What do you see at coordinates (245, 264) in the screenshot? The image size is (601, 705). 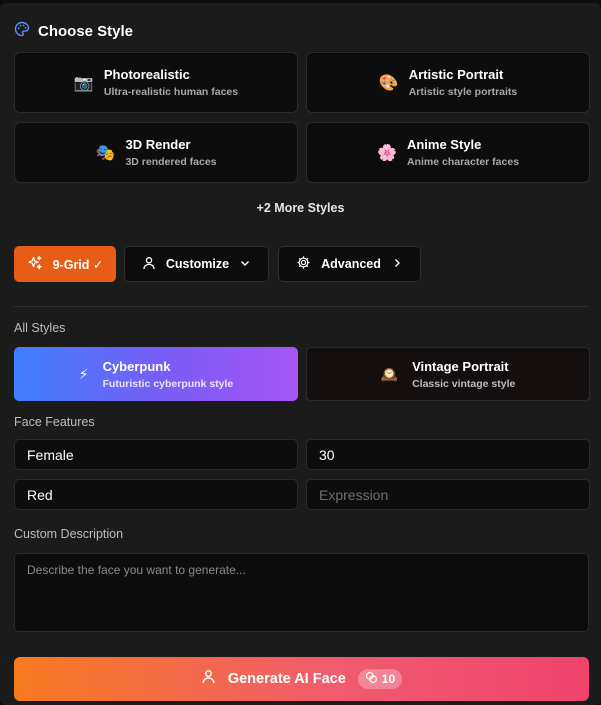 I see `chevron-down-icon` at bounding box center [245, 264].